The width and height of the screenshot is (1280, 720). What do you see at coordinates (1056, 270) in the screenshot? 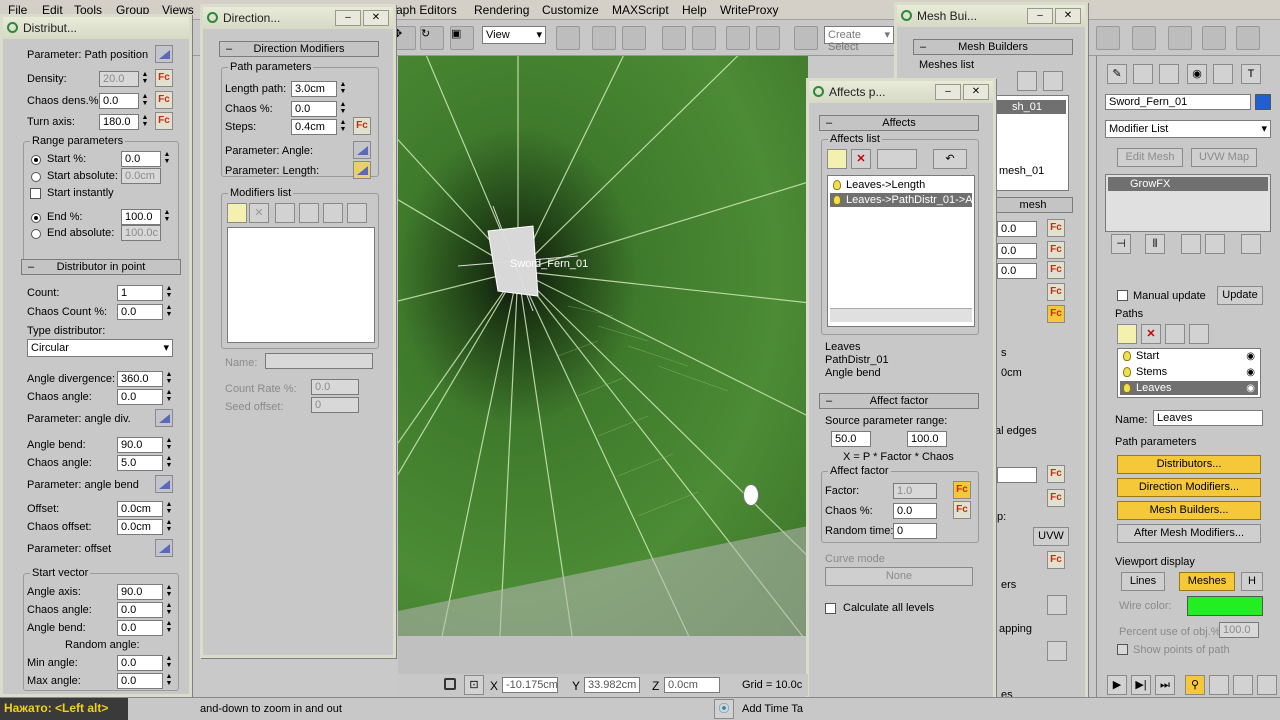
I see `mesh-curve3: Fc` at bounding box center [1056, 270].